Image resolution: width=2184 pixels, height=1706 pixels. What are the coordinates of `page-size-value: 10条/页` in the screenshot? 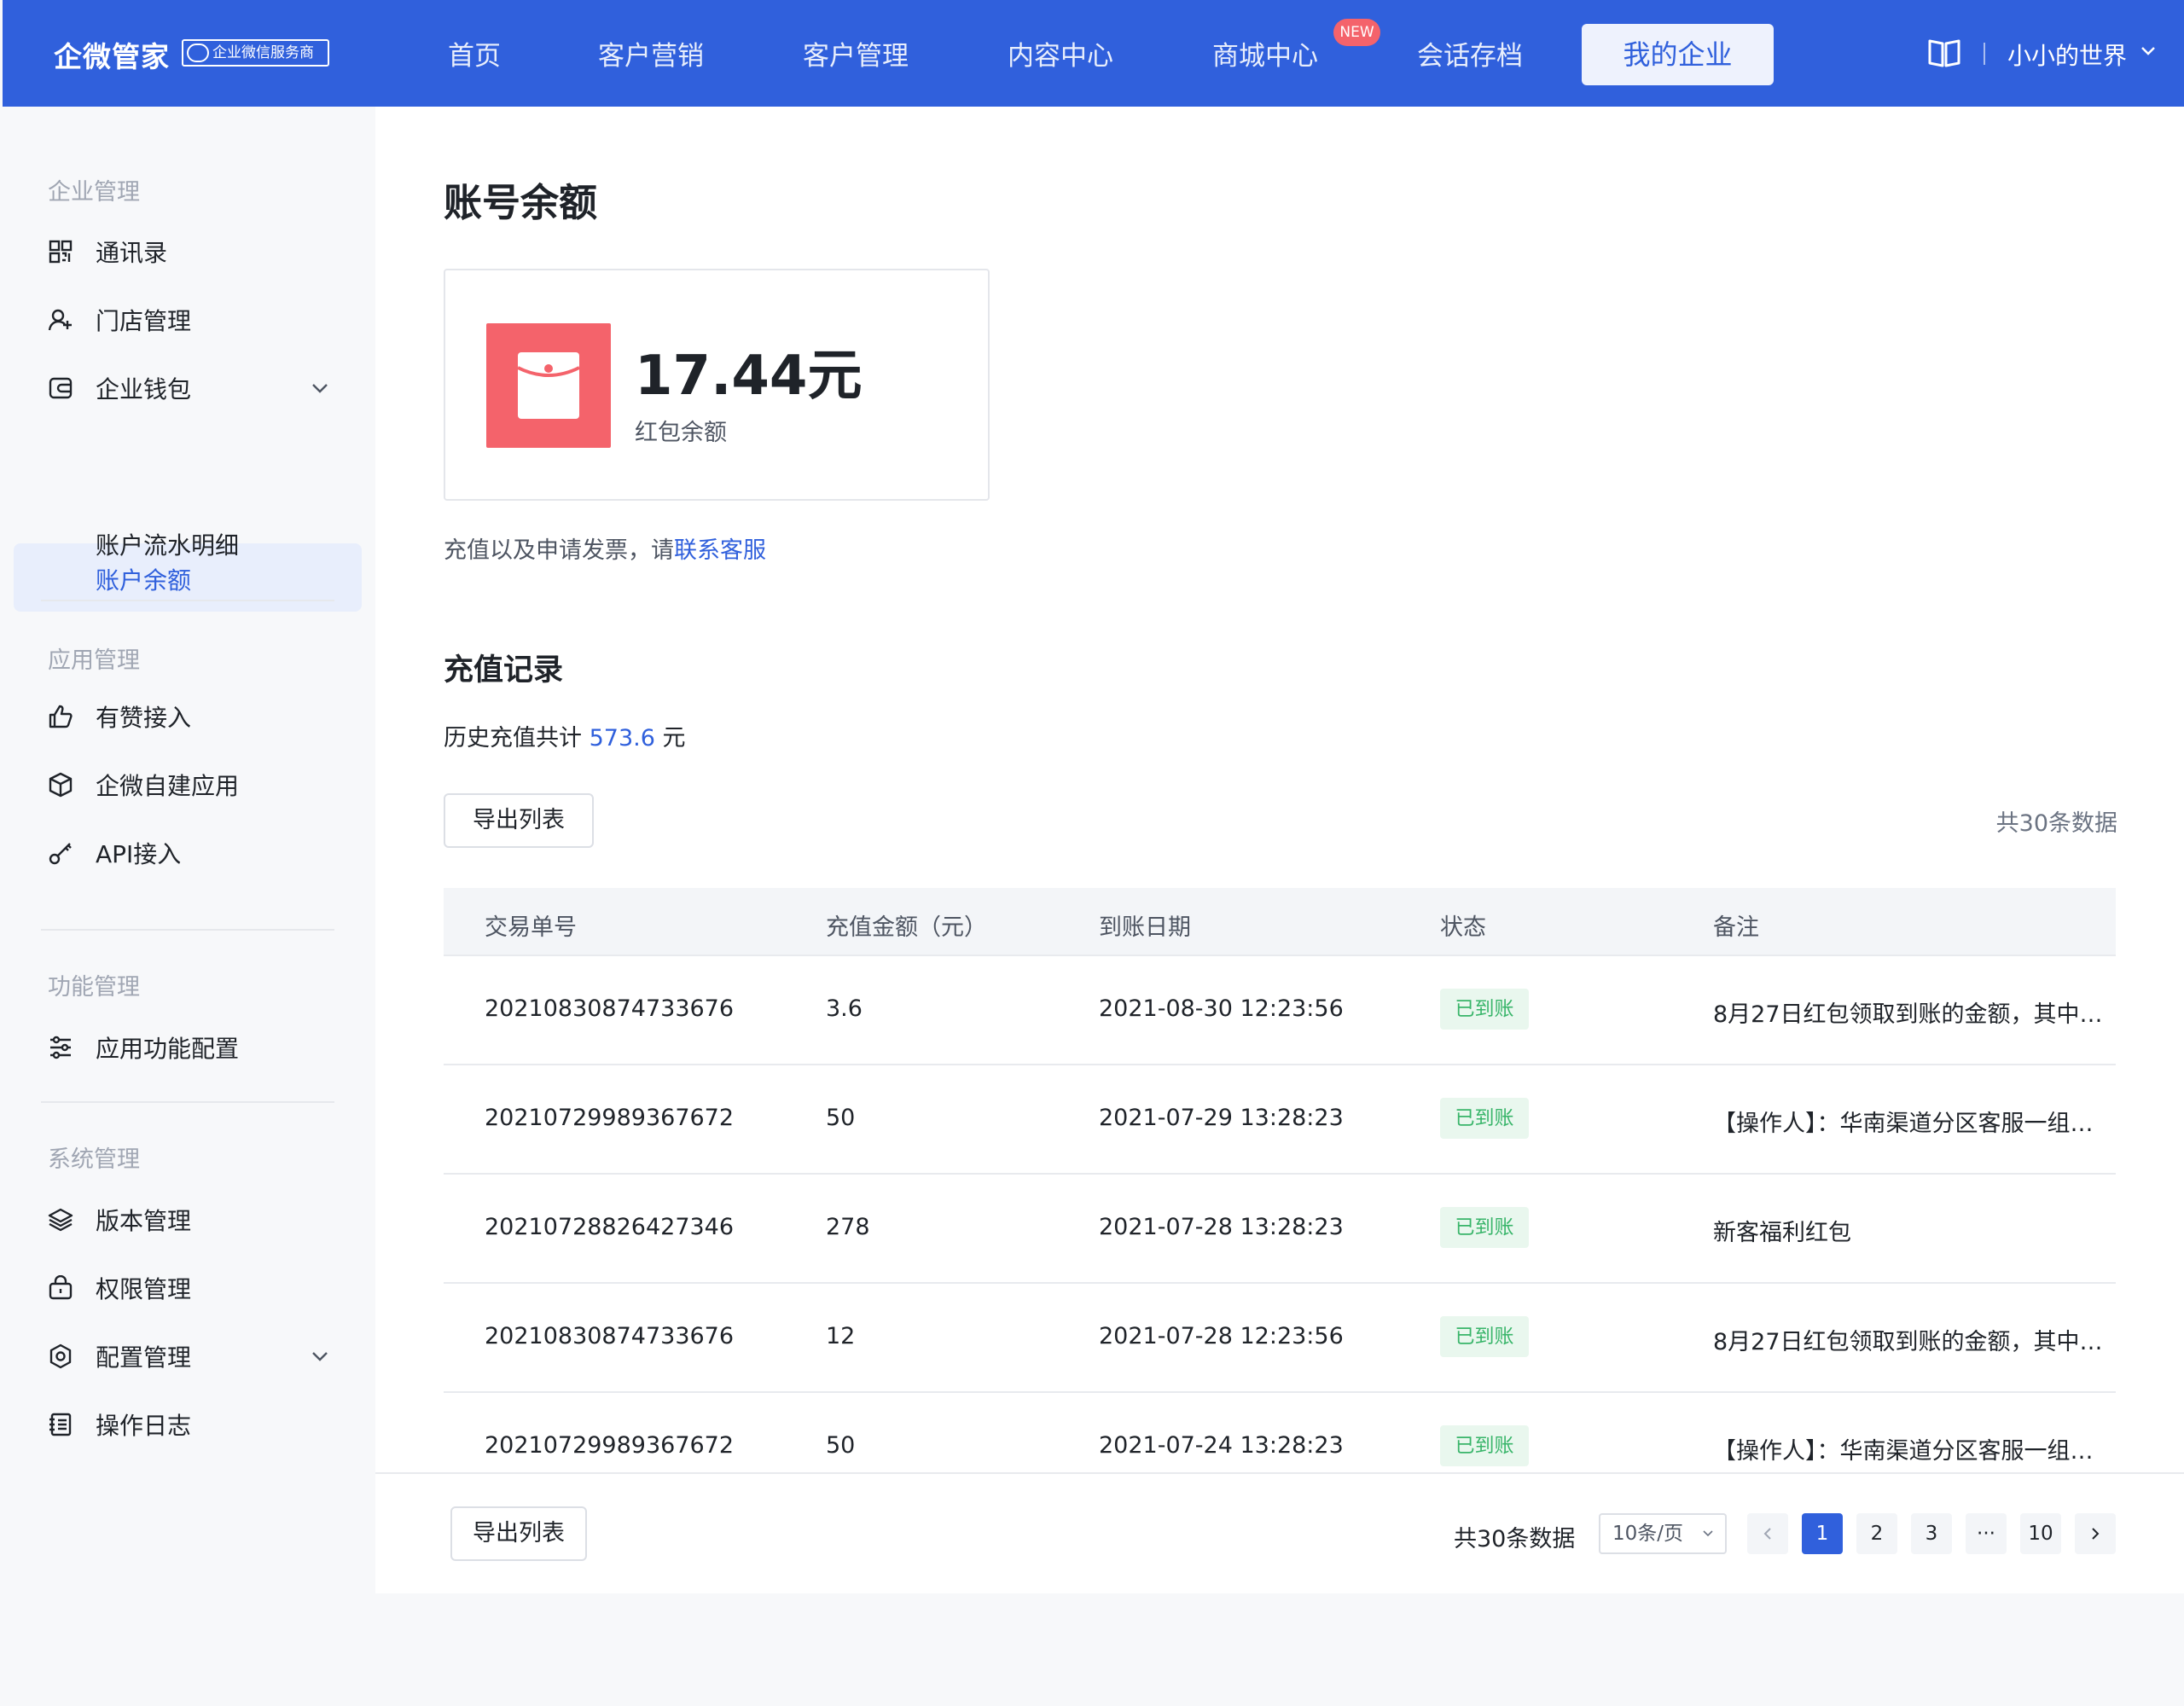 It's located at (1648, 1534).